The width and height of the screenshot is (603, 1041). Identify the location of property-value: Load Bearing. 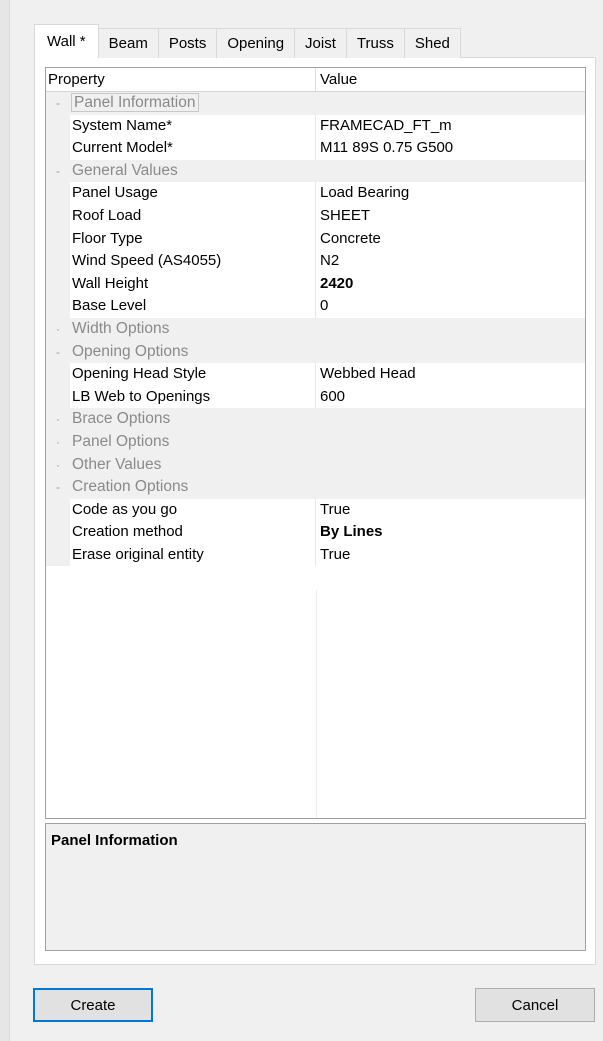
(450, 193).